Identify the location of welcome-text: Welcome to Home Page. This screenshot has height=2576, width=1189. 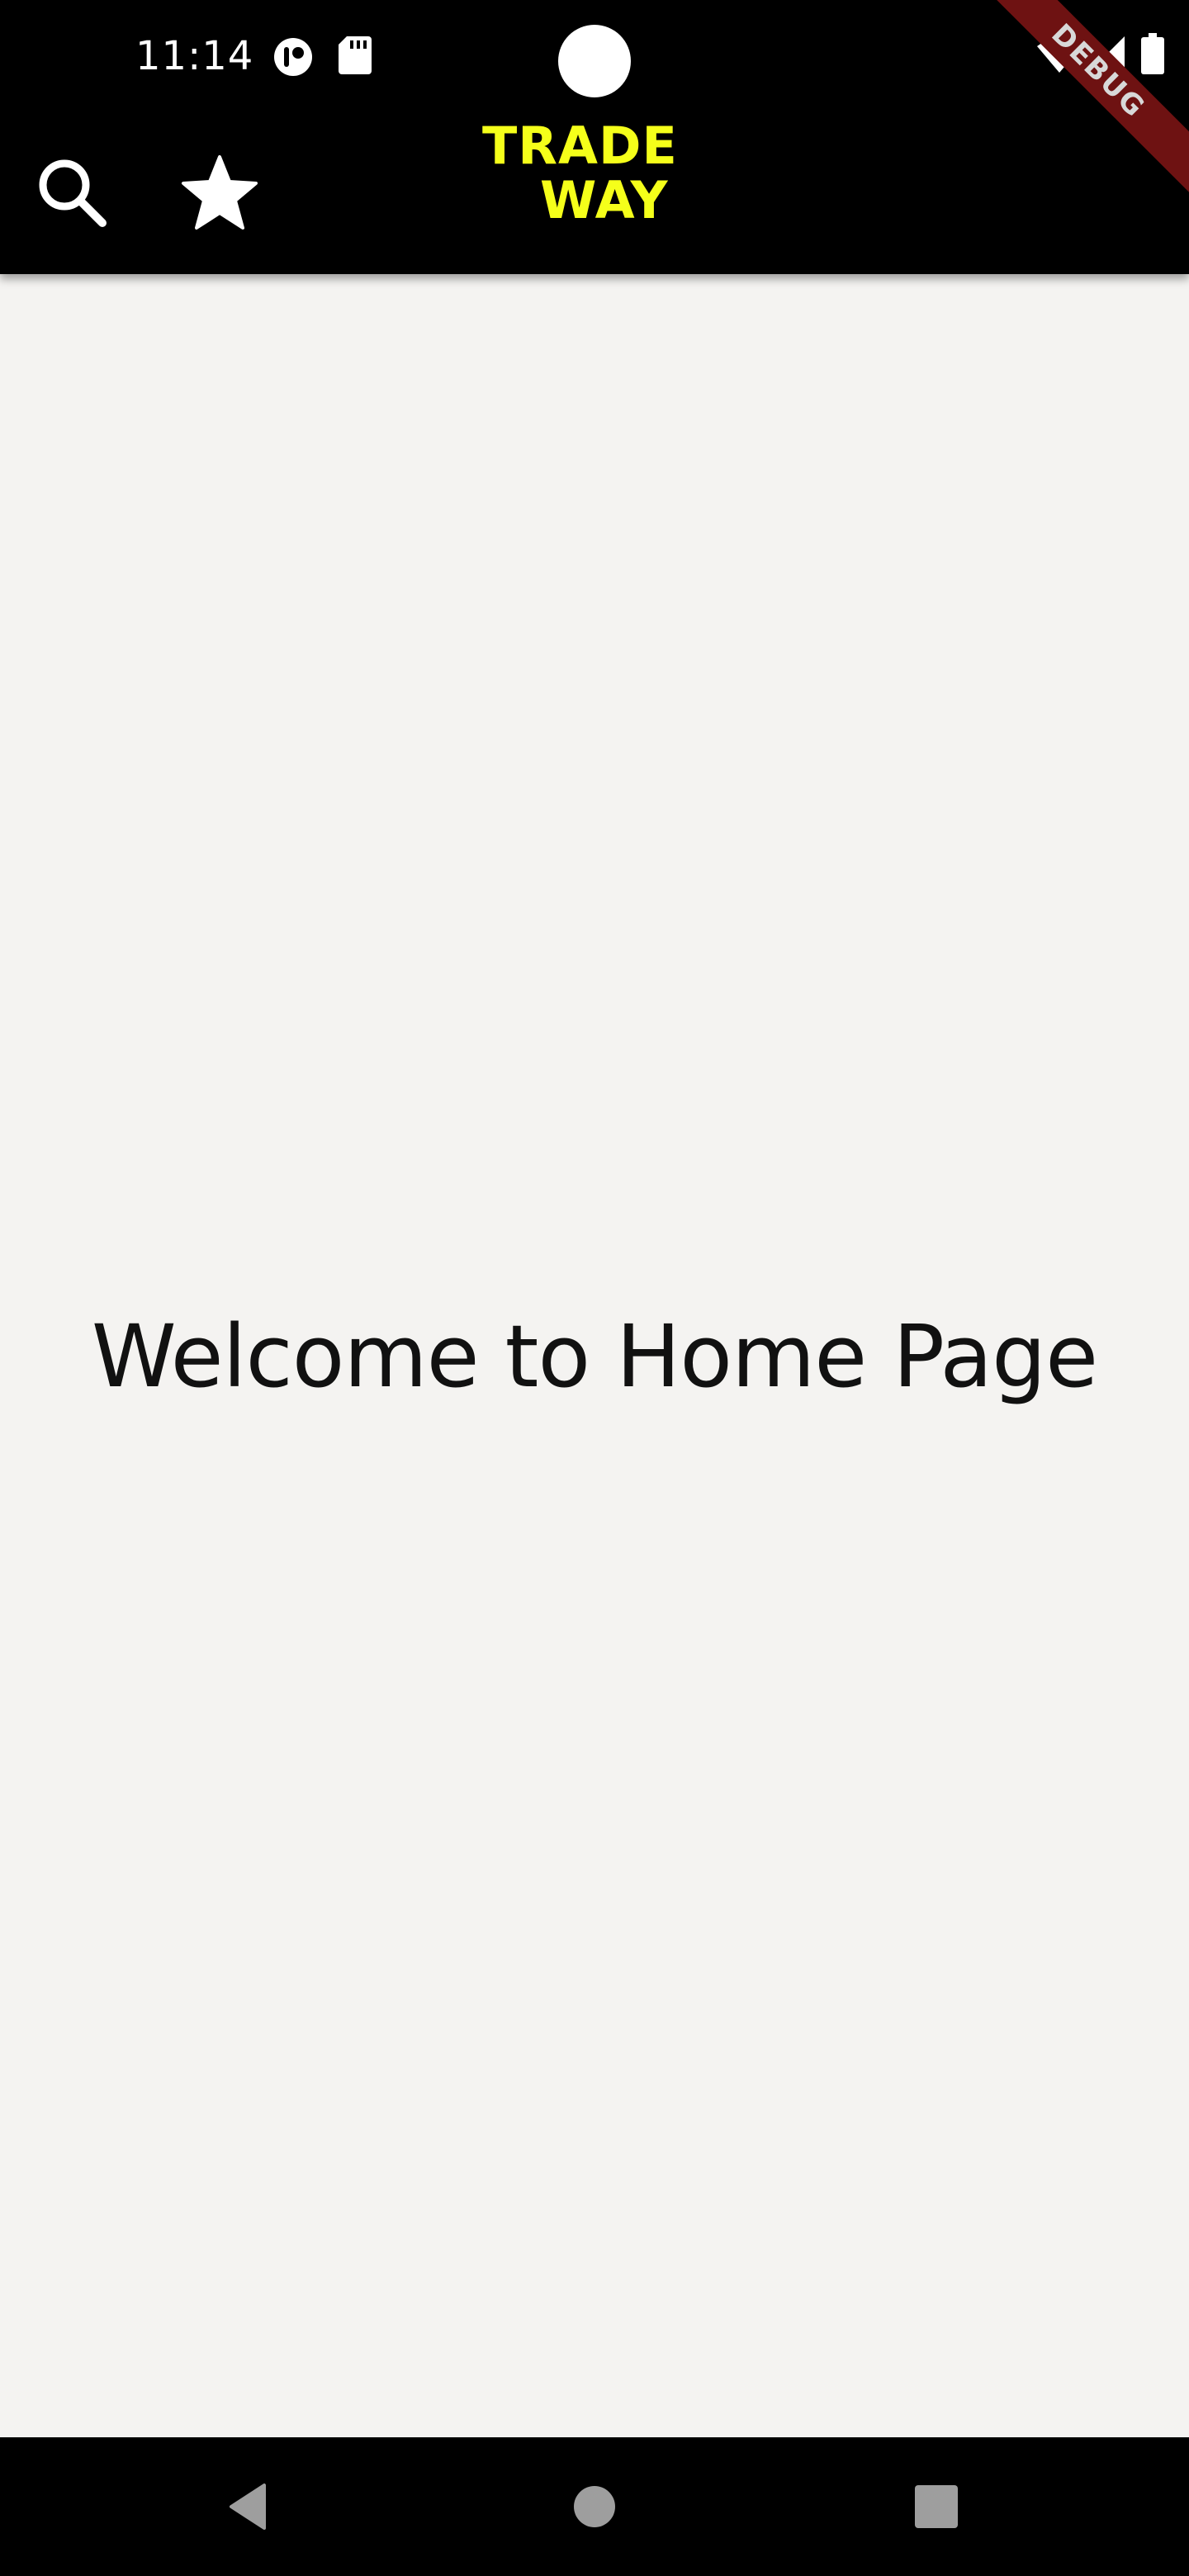
(594, 1356).